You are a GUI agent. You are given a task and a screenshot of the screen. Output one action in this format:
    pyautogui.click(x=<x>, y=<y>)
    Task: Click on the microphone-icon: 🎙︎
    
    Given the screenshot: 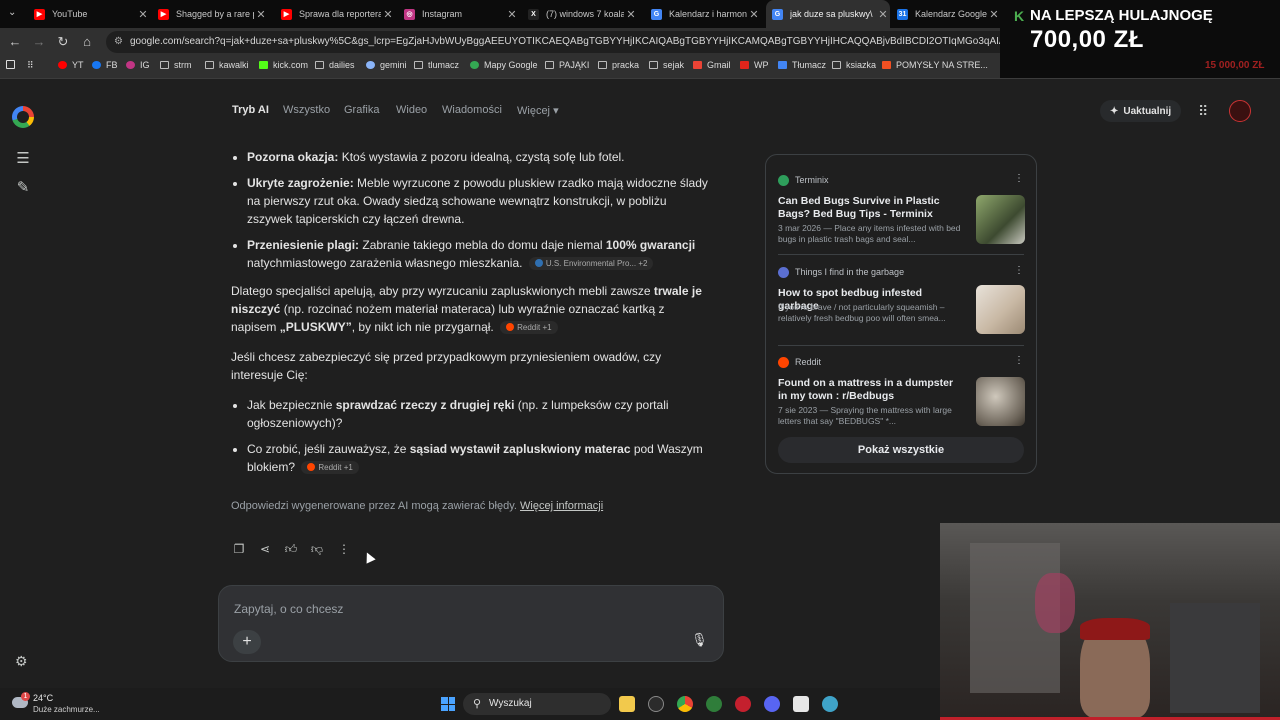 What is the action you would take?
    pyautogui.click(x=699, y=641)
    